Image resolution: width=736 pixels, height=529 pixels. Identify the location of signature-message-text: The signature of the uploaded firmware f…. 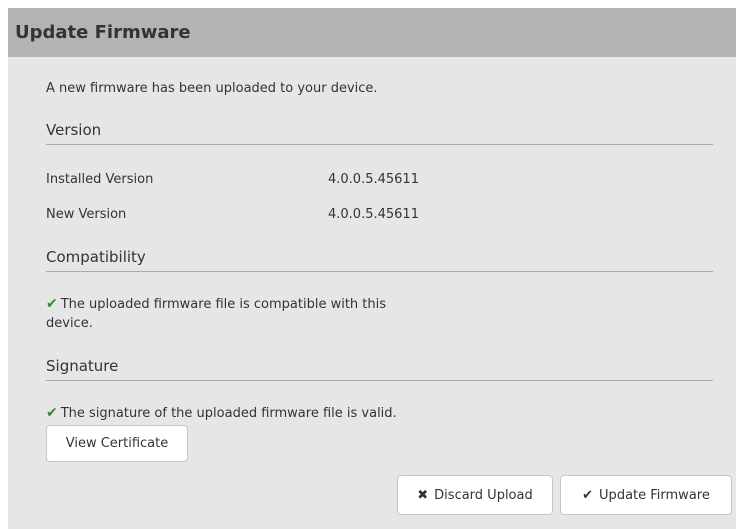
(228, 413).